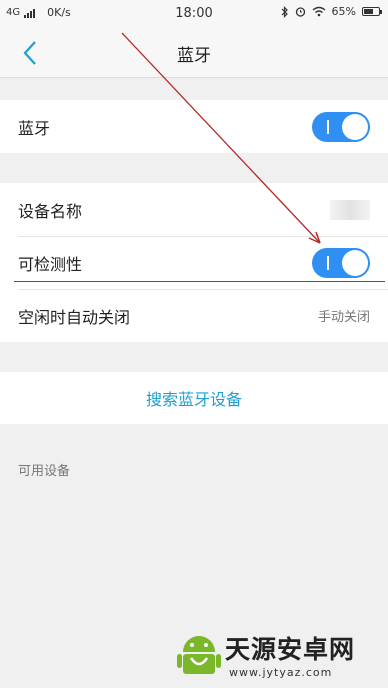 This screenshot has height=688, width=388. I want to click on discoverable-toggle, so click(341, 262).